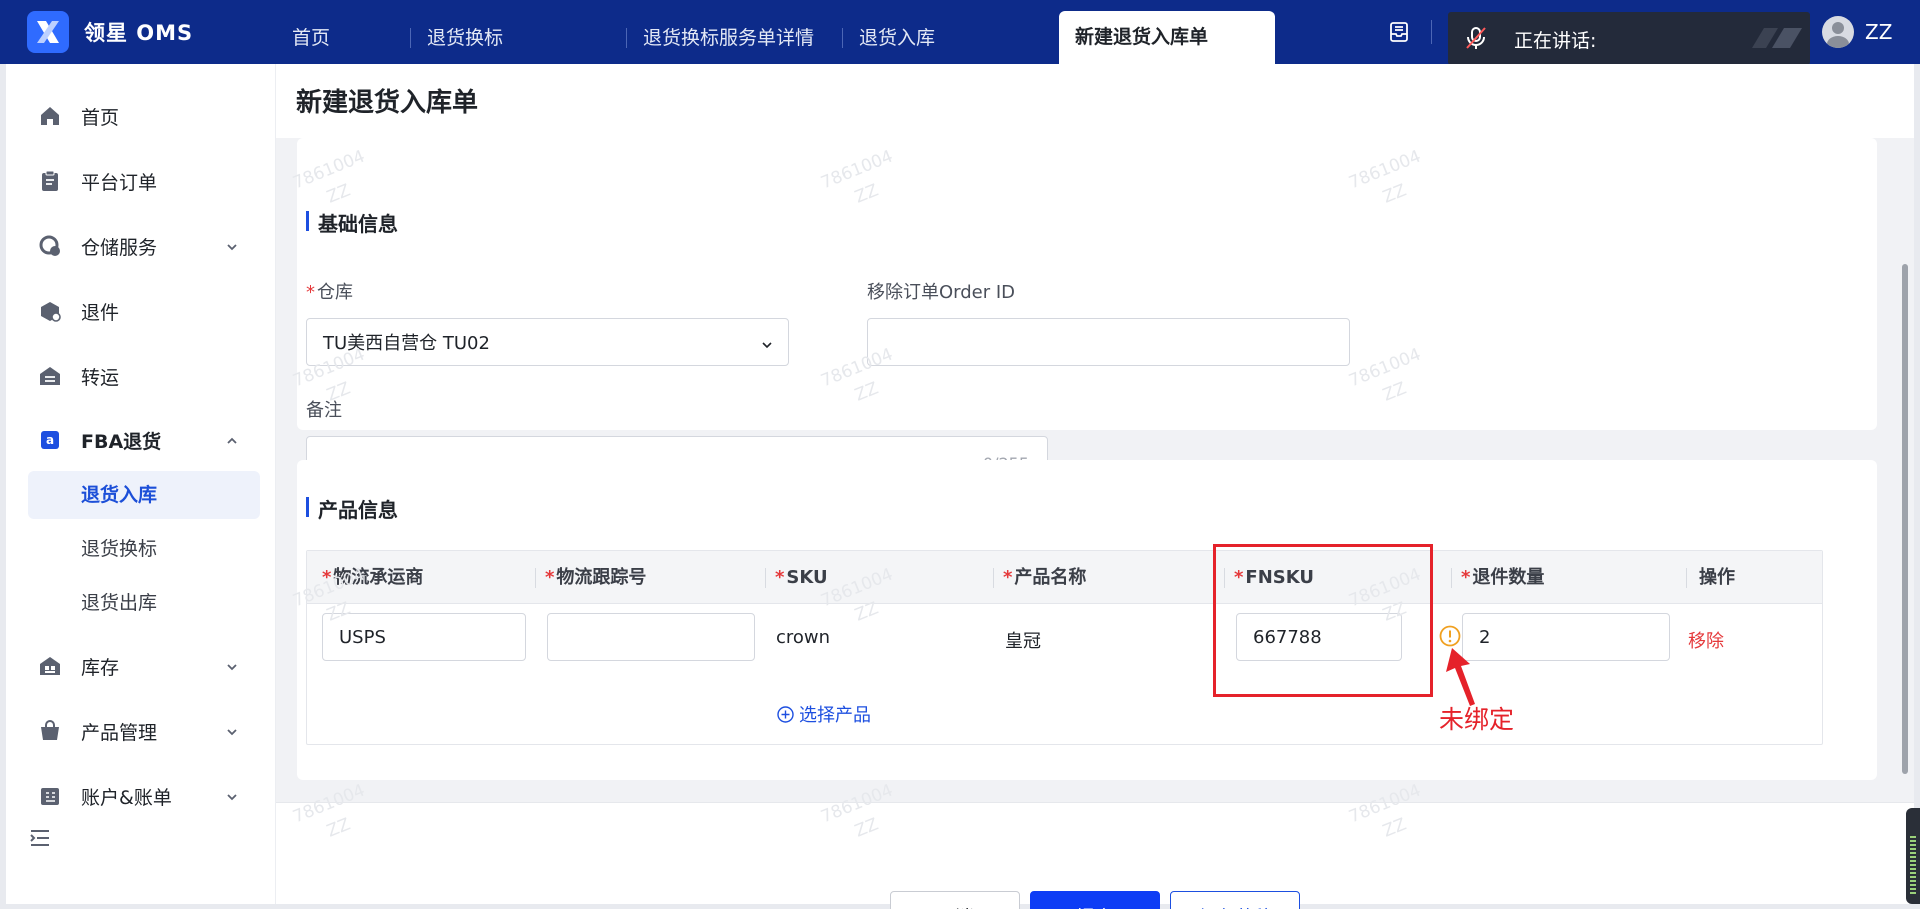 The image size is (1920, 909). What do you see at coordinates (373, 577) in the screenshot?
I see `column-header-carrier: * 物流承运商` at bounding box center [373, 577].